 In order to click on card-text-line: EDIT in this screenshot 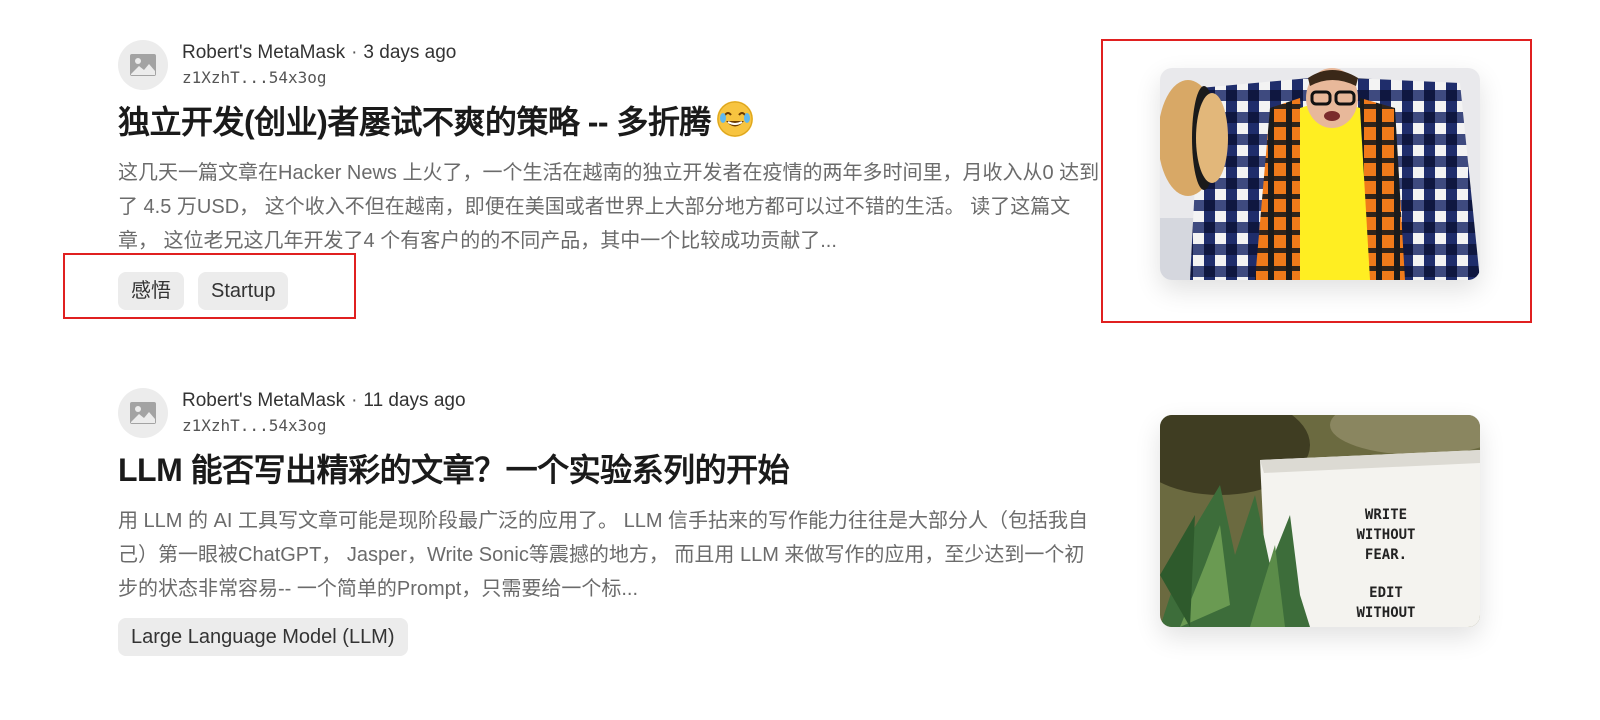, I will do `click(1386, 593)`.